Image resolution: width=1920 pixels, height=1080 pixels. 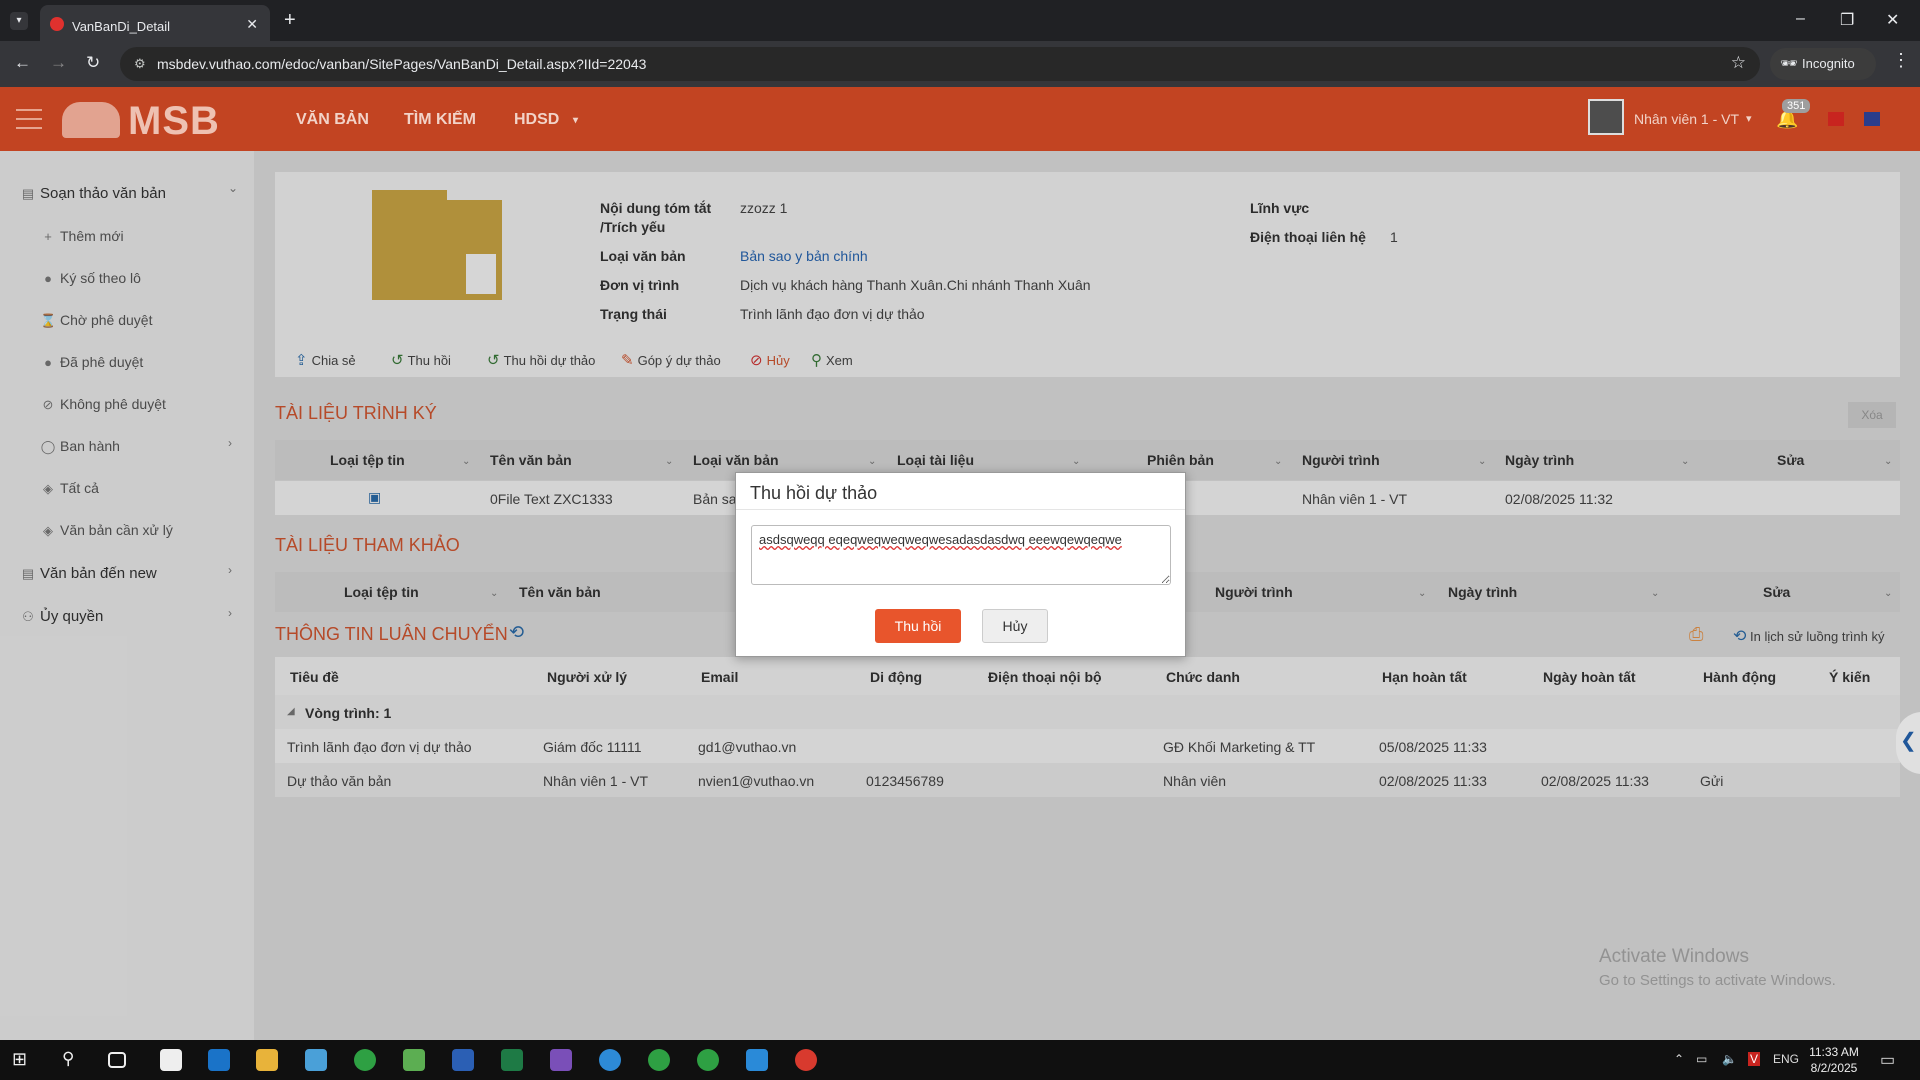 I want to click on dialog-divider, so click(x=960, y=509).